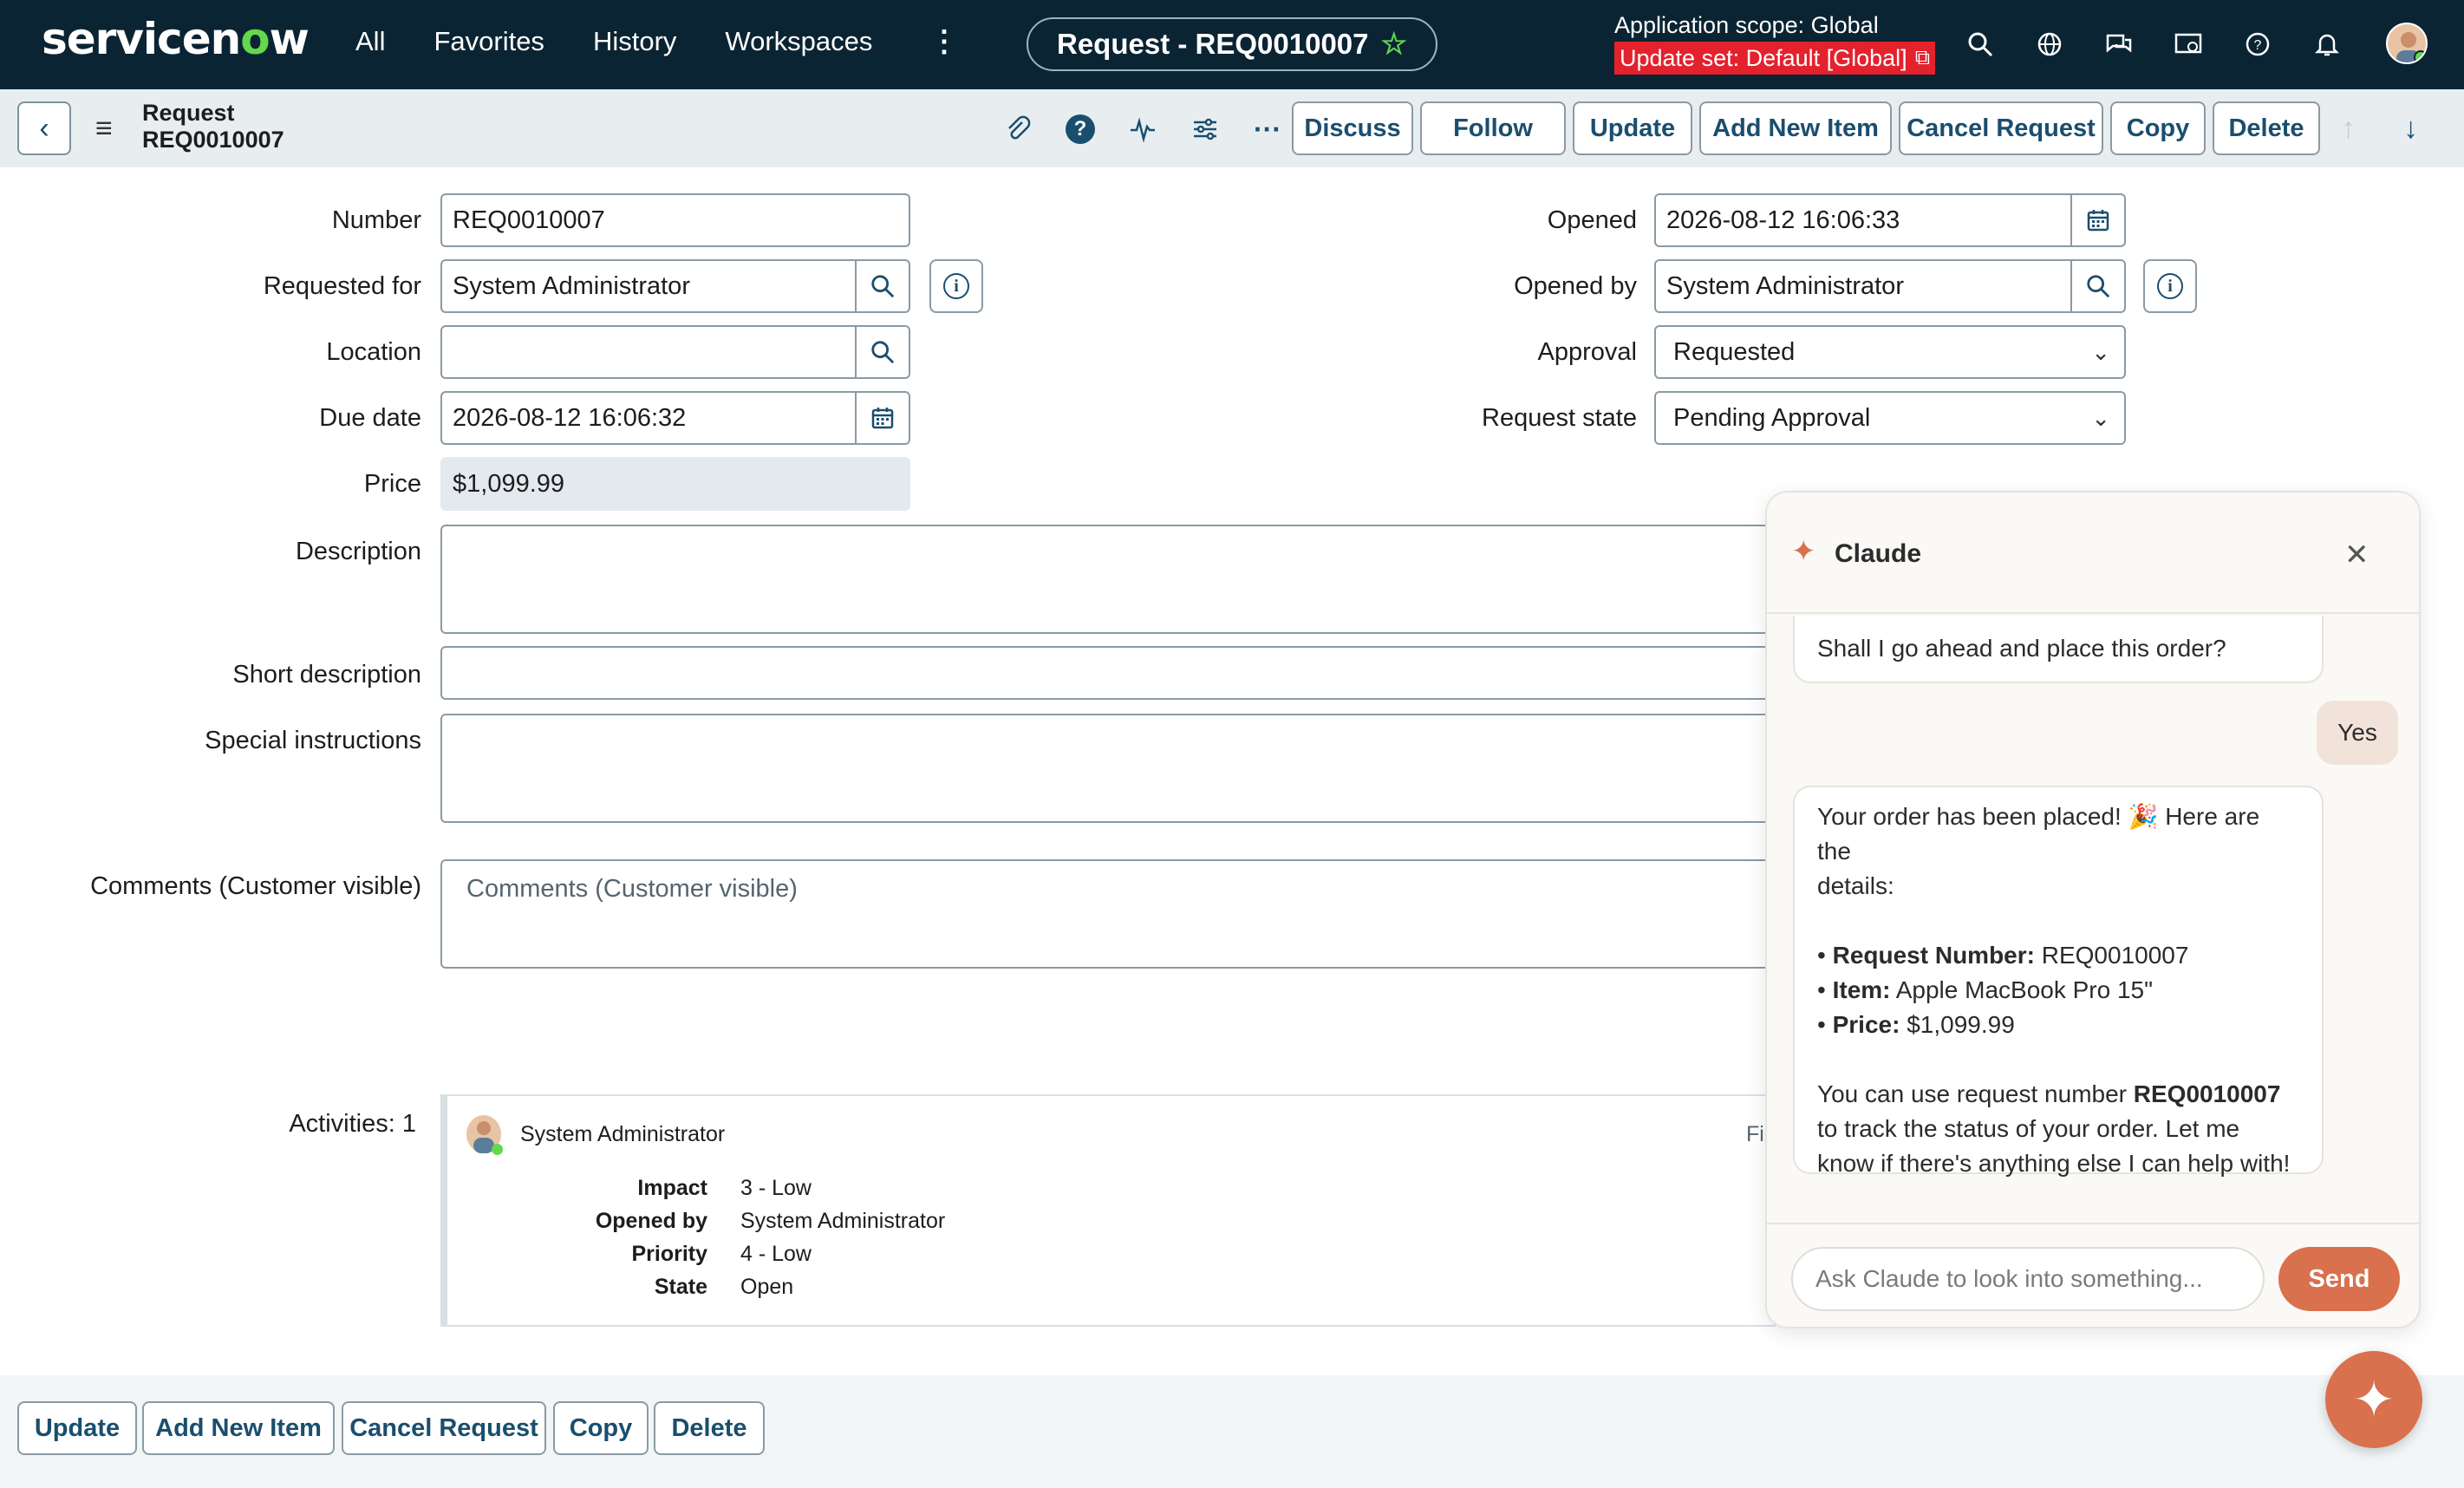  What do you see at coordinates (2001, 128) in the screenshot?
I see `cancel-request-button: Cancel Request` at bounding box center [2001, 128].